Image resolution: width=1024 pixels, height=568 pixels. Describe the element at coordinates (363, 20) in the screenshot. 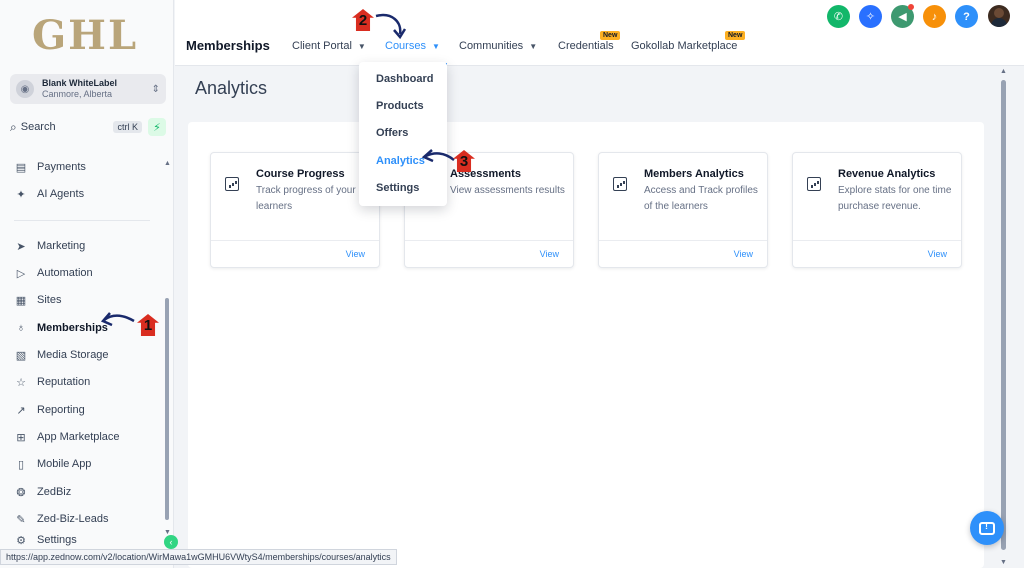

I see `annotation-step-2: 2` at that location.